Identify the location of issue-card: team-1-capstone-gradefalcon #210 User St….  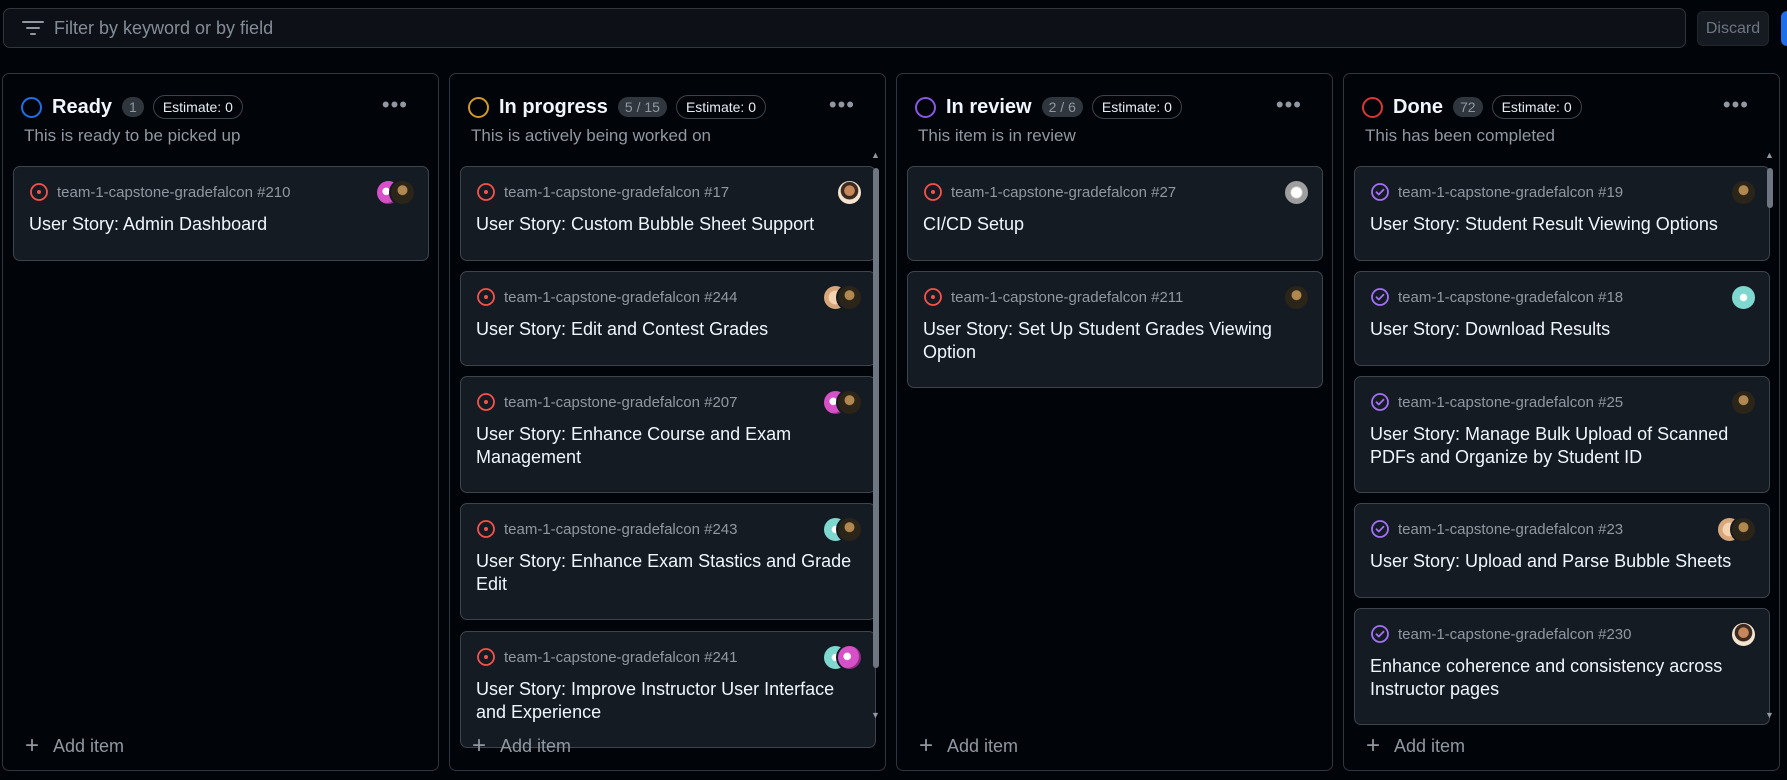
(221, 213).